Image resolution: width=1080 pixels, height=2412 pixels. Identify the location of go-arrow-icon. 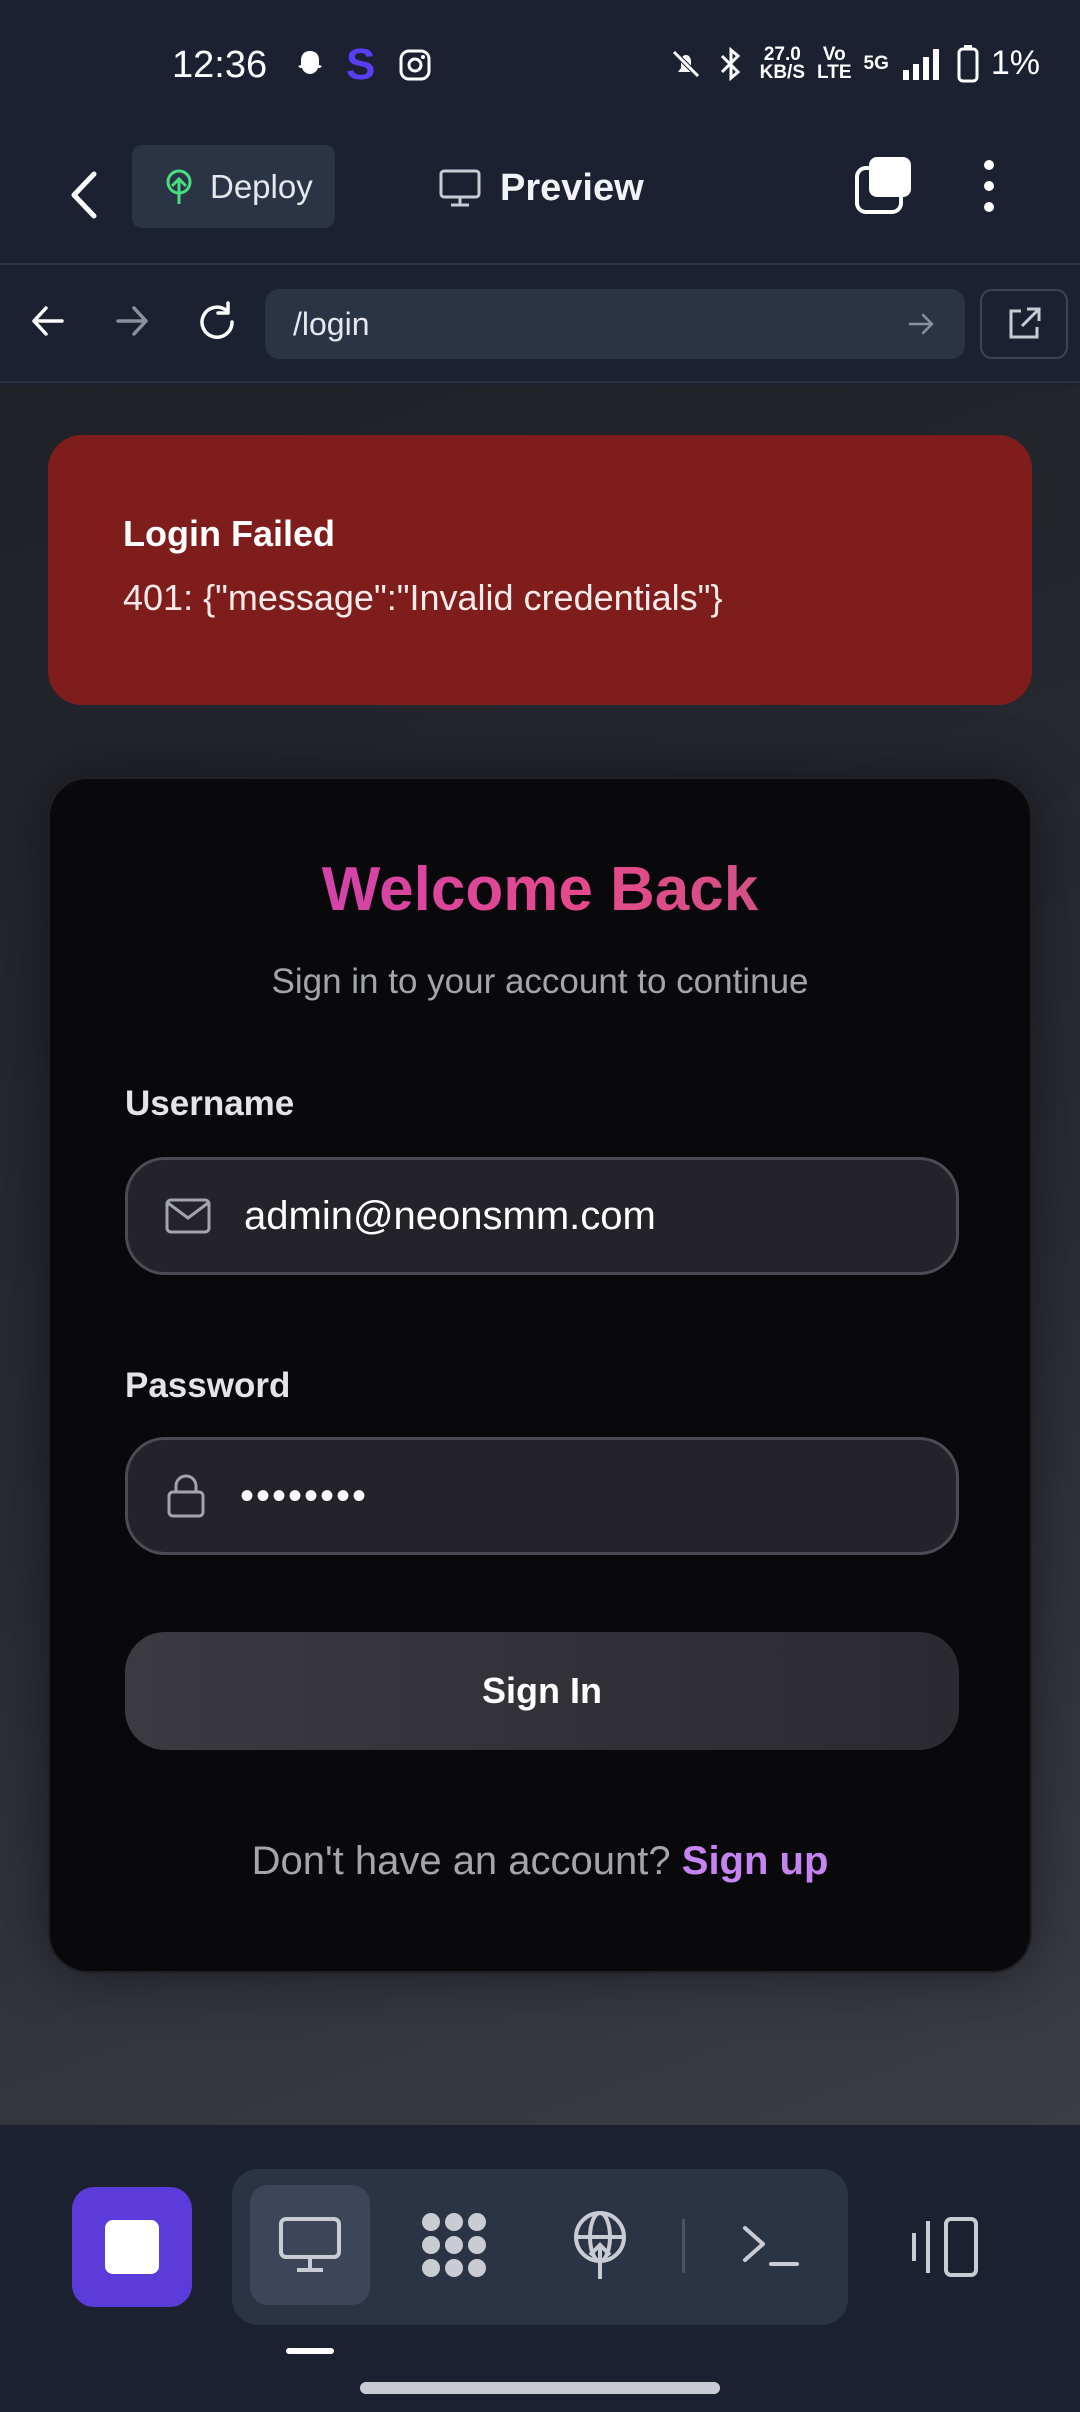
(922, 324).